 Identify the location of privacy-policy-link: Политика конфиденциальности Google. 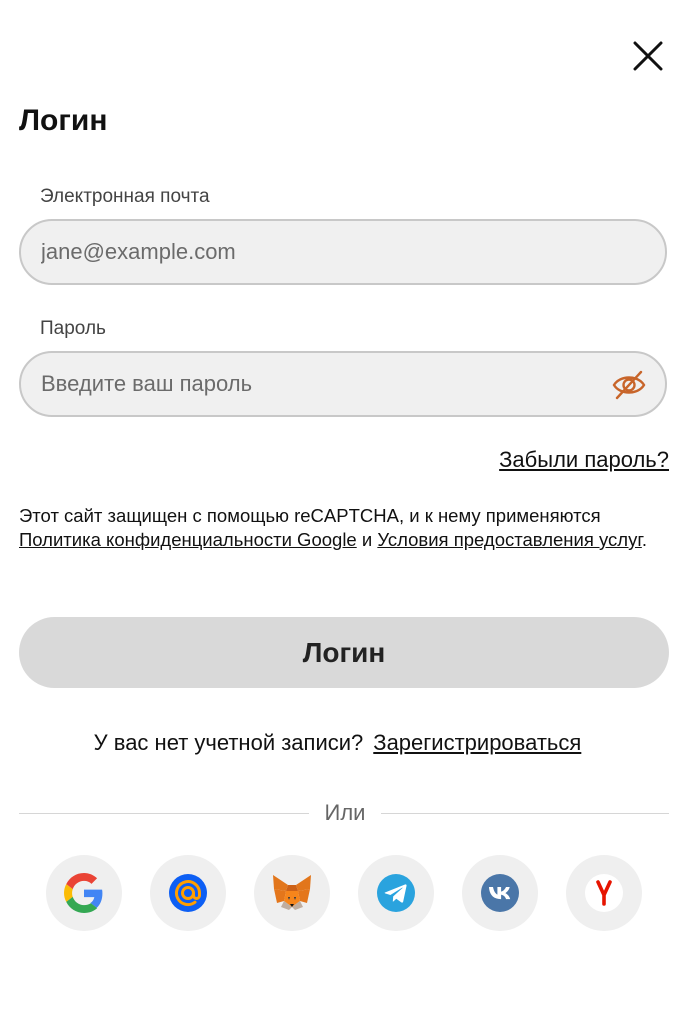
(188, 539).